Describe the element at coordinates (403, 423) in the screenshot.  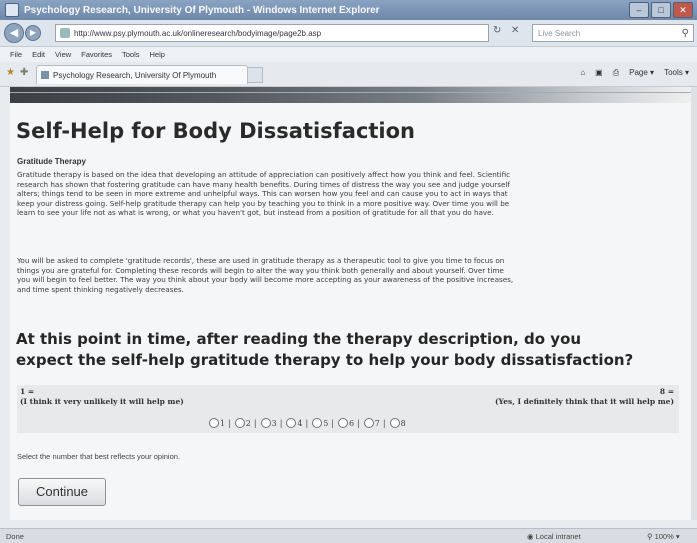
I see `rating-option-label: 8` at that location.